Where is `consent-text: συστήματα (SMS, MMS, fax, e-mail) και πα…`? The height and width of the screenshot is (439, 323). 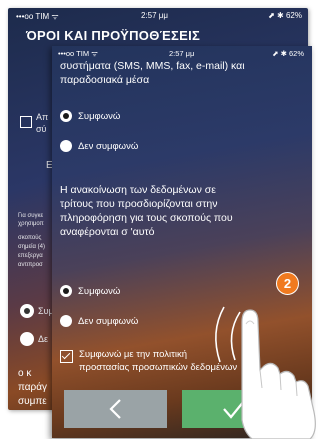 consent-text: συστήματα (SMS, MMS, fax, e-mail) και πα… is located at coordinates (152, 73).